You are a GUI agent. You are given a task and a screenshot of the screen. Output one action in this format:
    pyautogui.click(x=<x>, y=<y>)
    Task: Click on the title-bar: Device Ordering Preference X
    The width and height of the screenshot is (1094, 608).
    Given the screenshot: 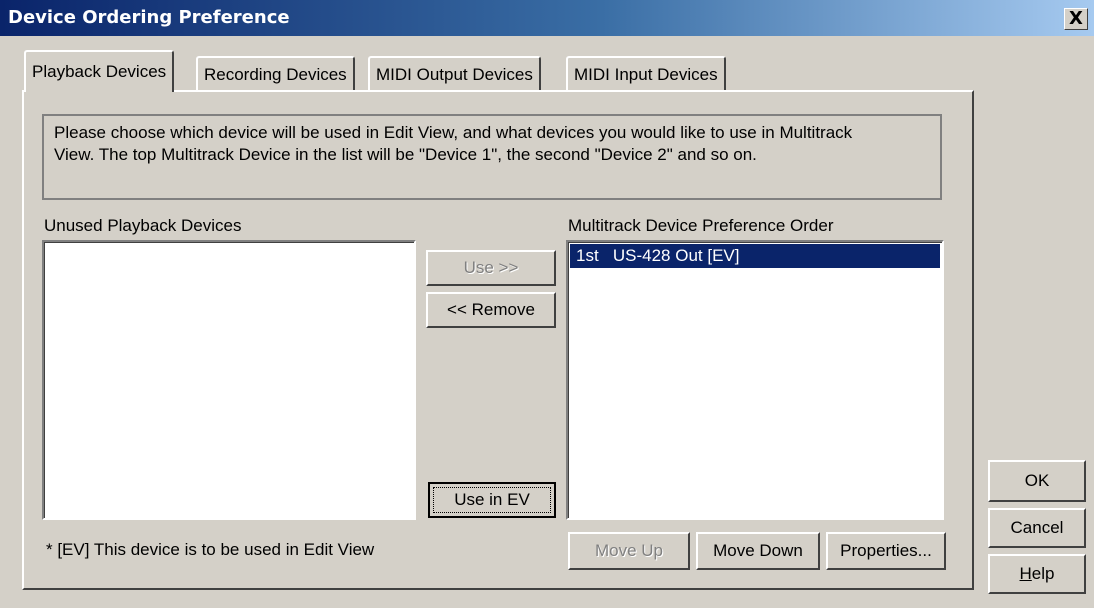 What is the action you would take?
    pyautogui.click(x=547, y=18)
    